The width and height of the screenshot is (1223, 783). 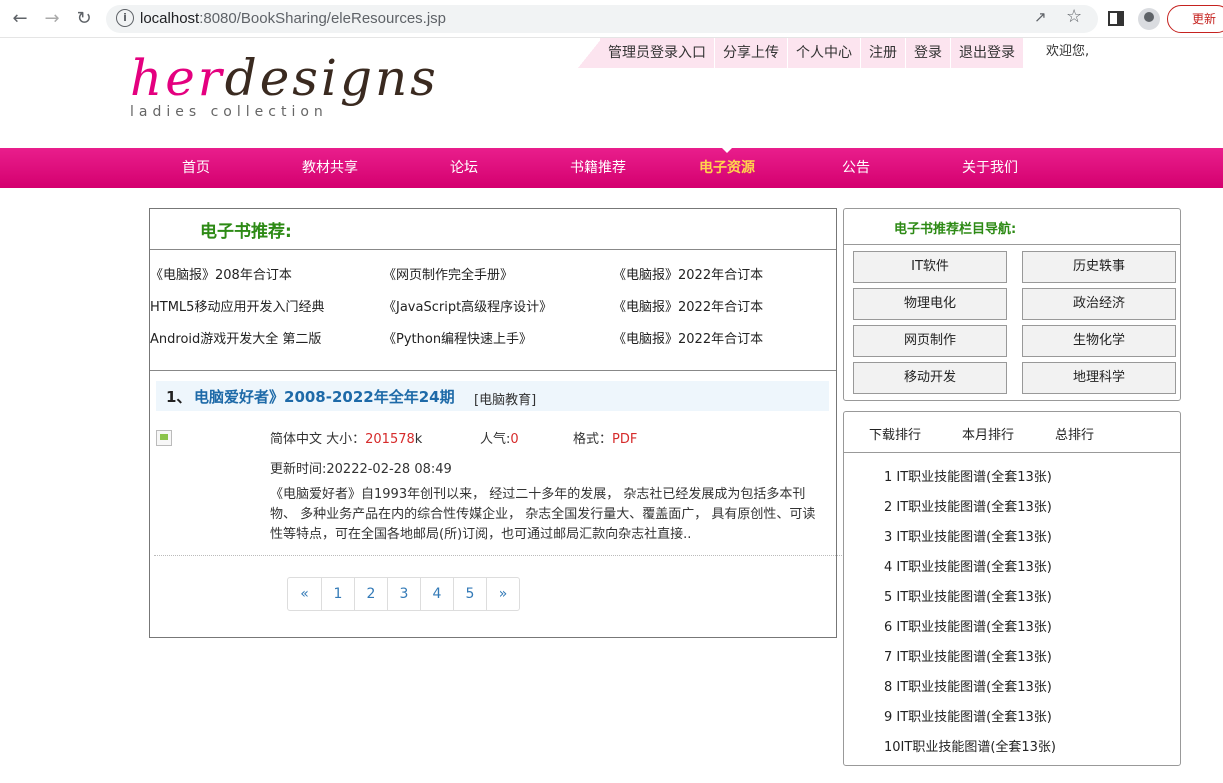 What do you see at coordinates (246, 232) in the screenshot?
I see `recommend-title: 电子书推荐:` at bounding box center [246, 232].